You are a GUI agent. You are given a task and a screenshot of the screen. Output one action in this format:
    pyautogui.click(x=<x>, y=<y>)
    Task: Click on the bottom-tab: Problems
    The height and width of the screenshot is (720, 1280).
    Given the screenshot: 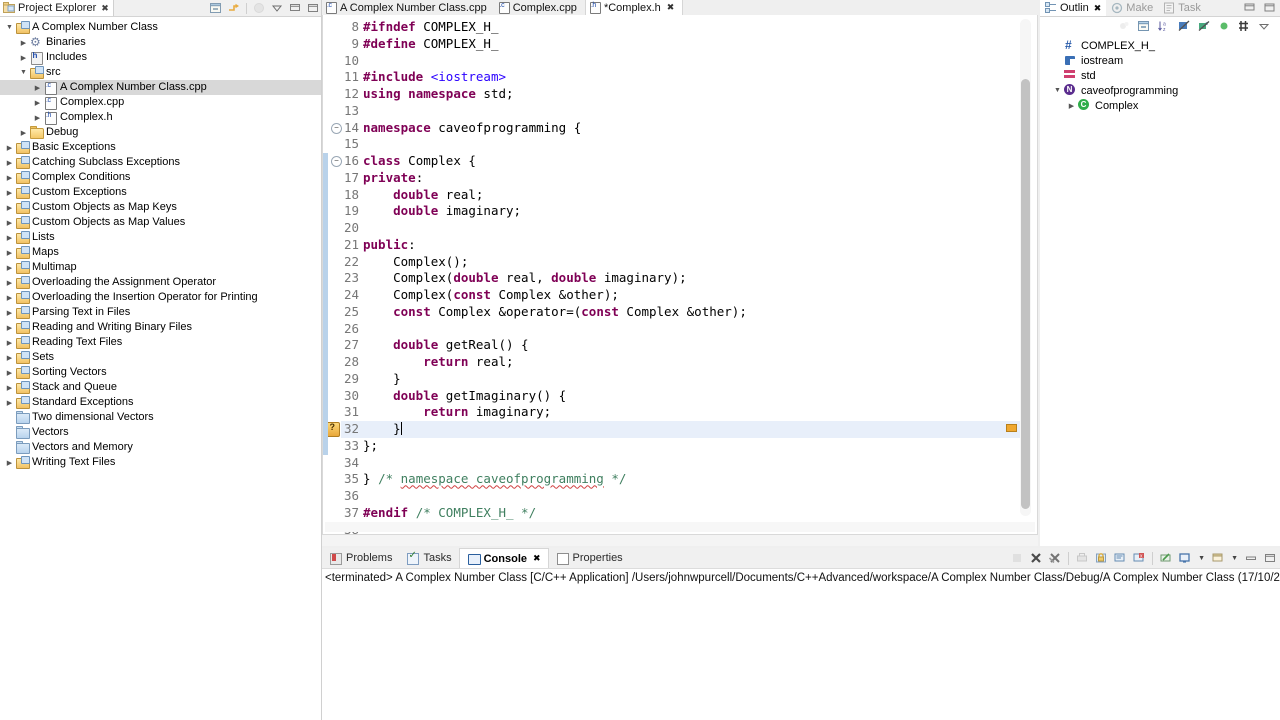 What is the action you would take?
    pyautogui.click(x=360, y=558)
    